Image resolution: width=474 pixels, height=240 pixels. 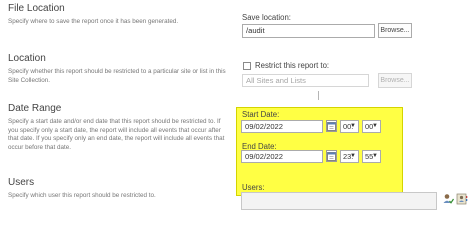 What do you see at coordinates (36, 8) in the screenshot?
I see `file-location-title: File Location` at bounding box center [36, 8].